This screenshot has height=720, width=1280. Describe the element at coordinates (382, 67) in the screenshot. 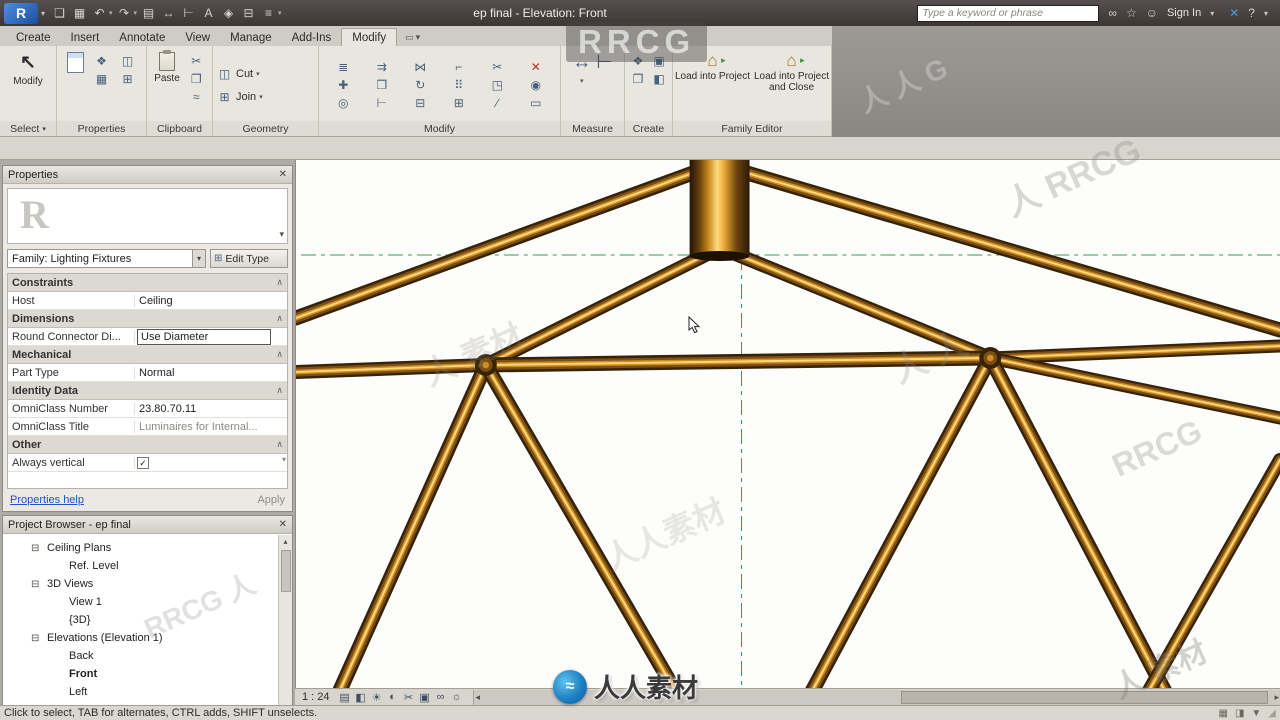

I see `offset-icon: ⇉` at that location.